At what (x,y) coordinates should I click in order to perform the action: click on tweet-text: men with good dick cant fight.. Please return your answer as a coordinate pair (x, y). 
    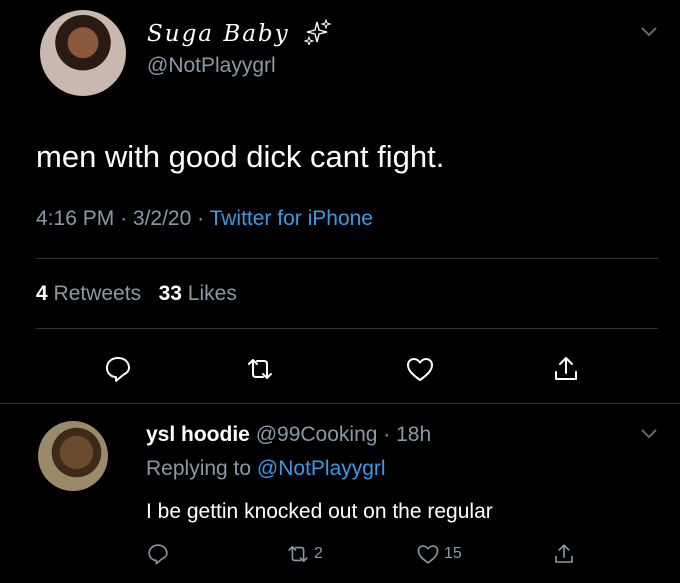
    Looking at the image, I should click on (240, 156).